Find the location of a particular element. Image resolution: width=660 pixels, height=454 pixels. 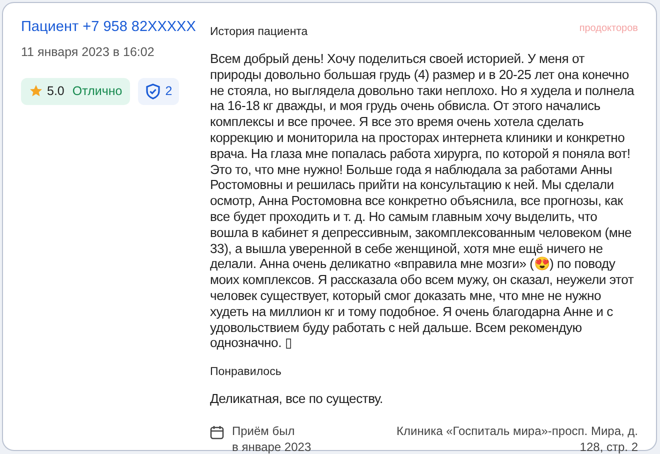

brand-logo: продокторов is located at coordinates (608, 29).